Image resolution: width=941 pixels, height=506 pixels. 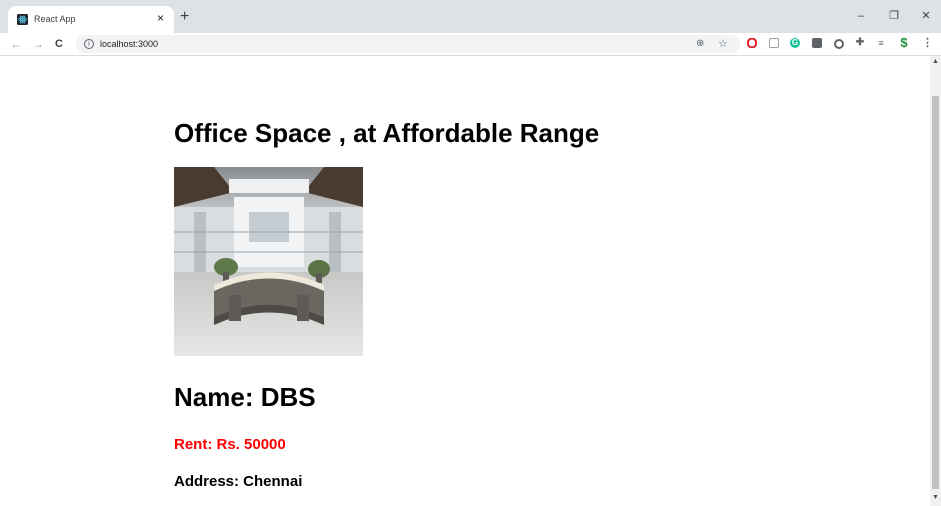 What do you see at coordinates (894, 16) in the screenshot?
I see `restore-button: ❐` at bounding box center [894, 16].